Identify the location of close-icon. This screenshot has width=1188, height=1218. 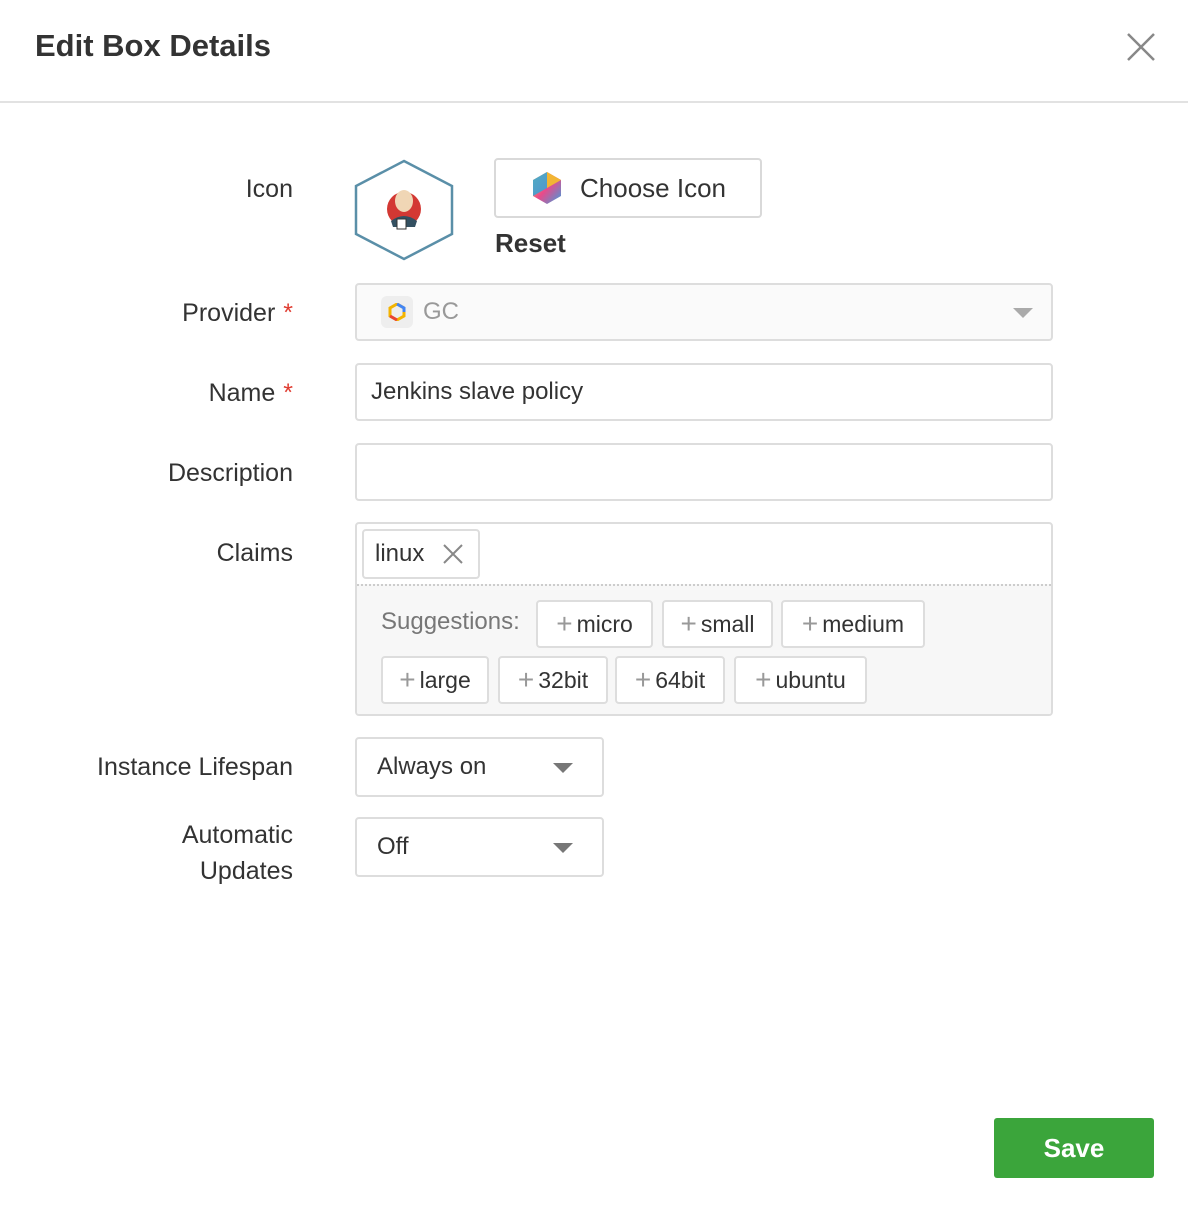
(1141, 47).